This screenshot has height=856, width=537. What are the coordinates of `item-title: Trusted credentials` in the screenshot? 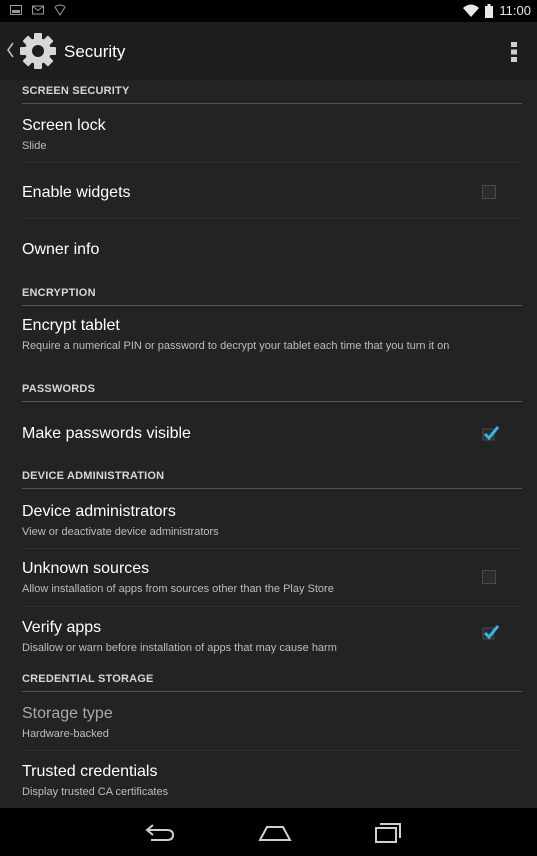 It's located at (90, 771).